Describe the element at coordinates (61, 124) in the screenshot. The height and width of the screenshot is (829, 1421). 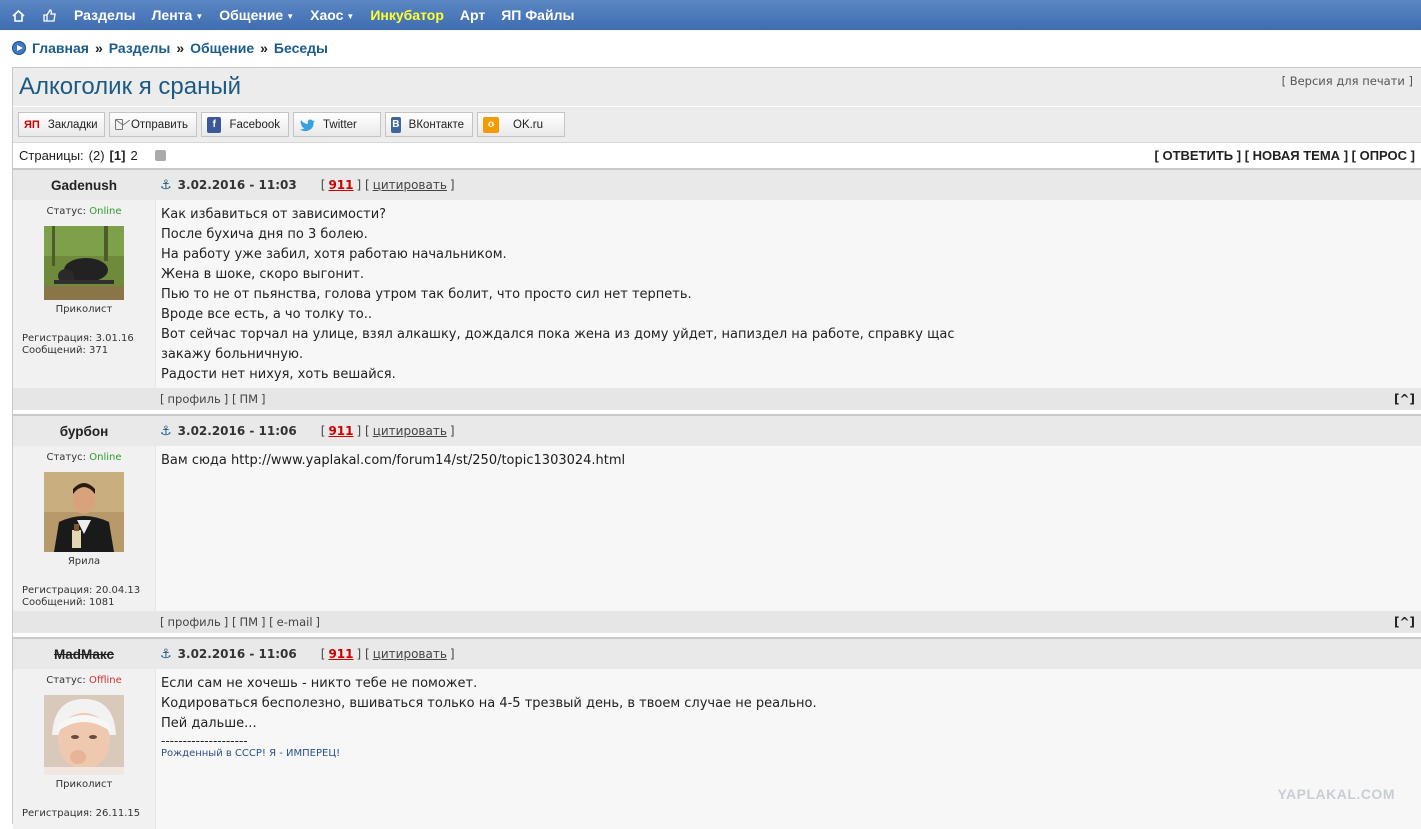
I see `bookmarks-button: ЯП Закладки` at that location.